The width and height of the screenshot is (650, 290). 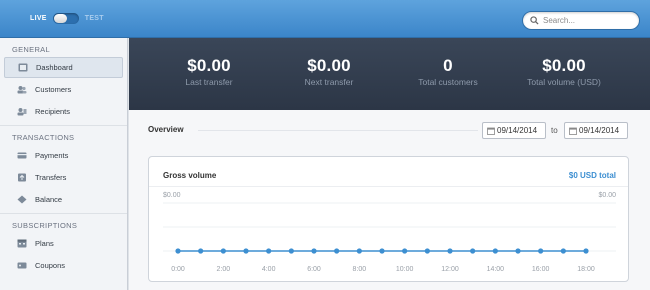 I want to click on overview-title: Overview, so click(x=166, y=129).